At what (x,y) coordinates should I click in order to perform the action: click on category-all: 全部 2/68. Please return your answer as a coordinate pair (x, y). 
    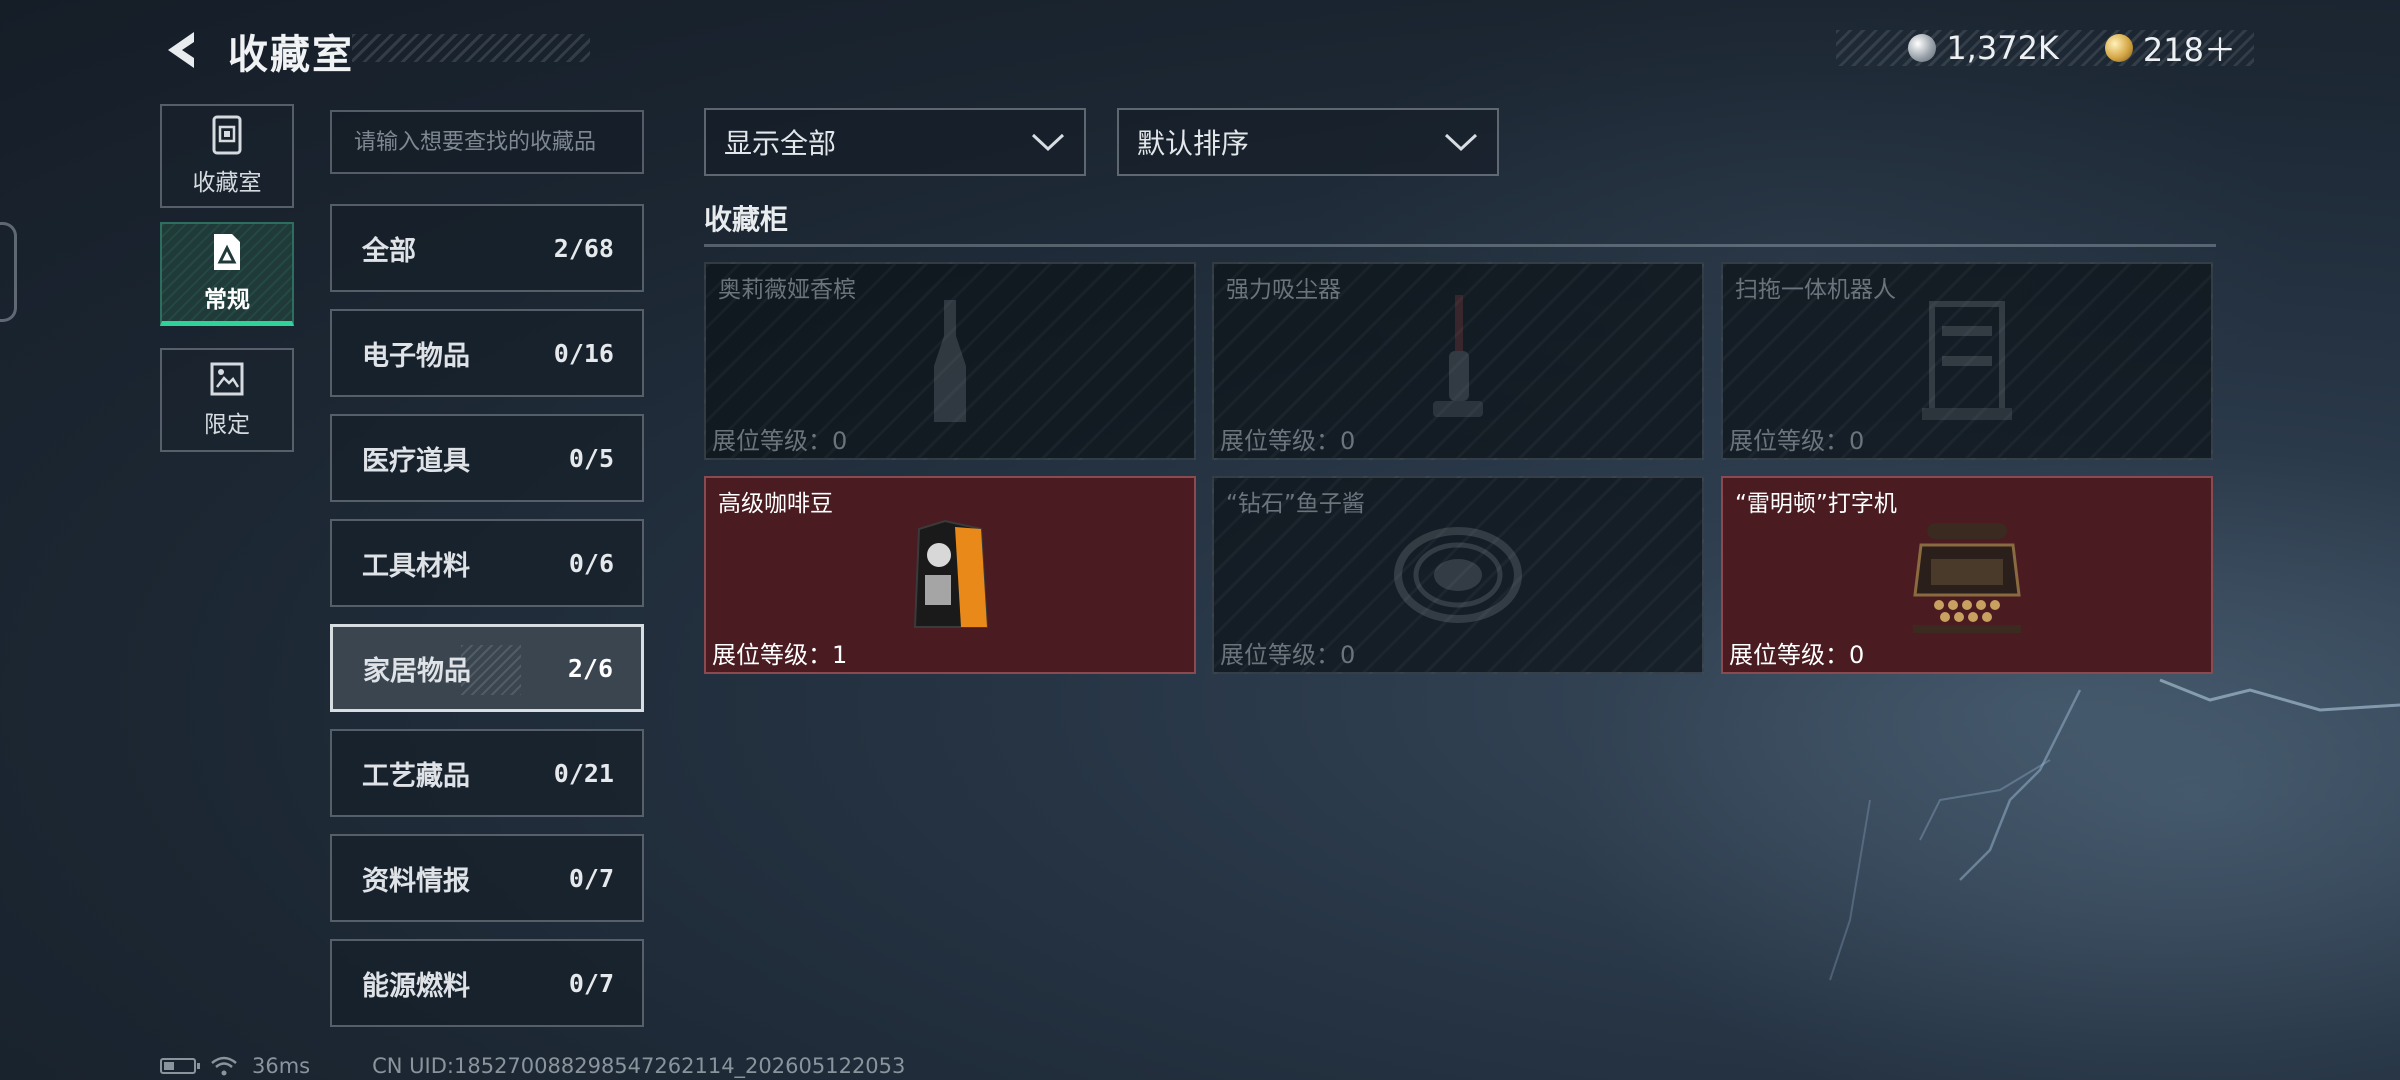
    Looking at the image, I should click on (487, 248).